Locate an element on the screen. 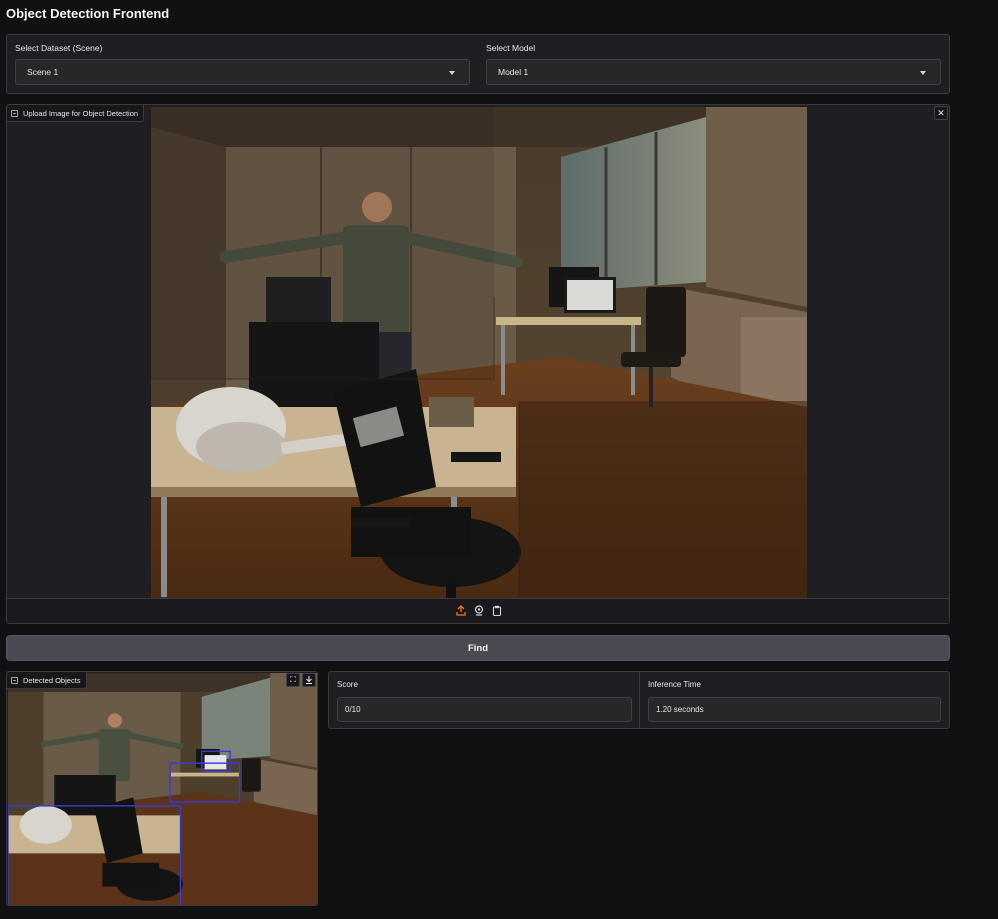  score-field: 0/10 is located at coordinates (484, 709).